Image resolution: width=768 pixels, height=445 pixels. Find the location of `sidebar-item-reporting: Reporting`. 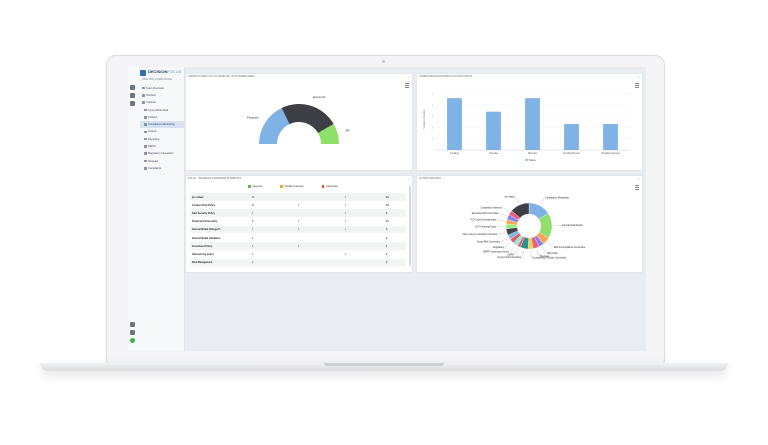

sidebar-item-reporting: Reporting is located at coordinates (162, 139).